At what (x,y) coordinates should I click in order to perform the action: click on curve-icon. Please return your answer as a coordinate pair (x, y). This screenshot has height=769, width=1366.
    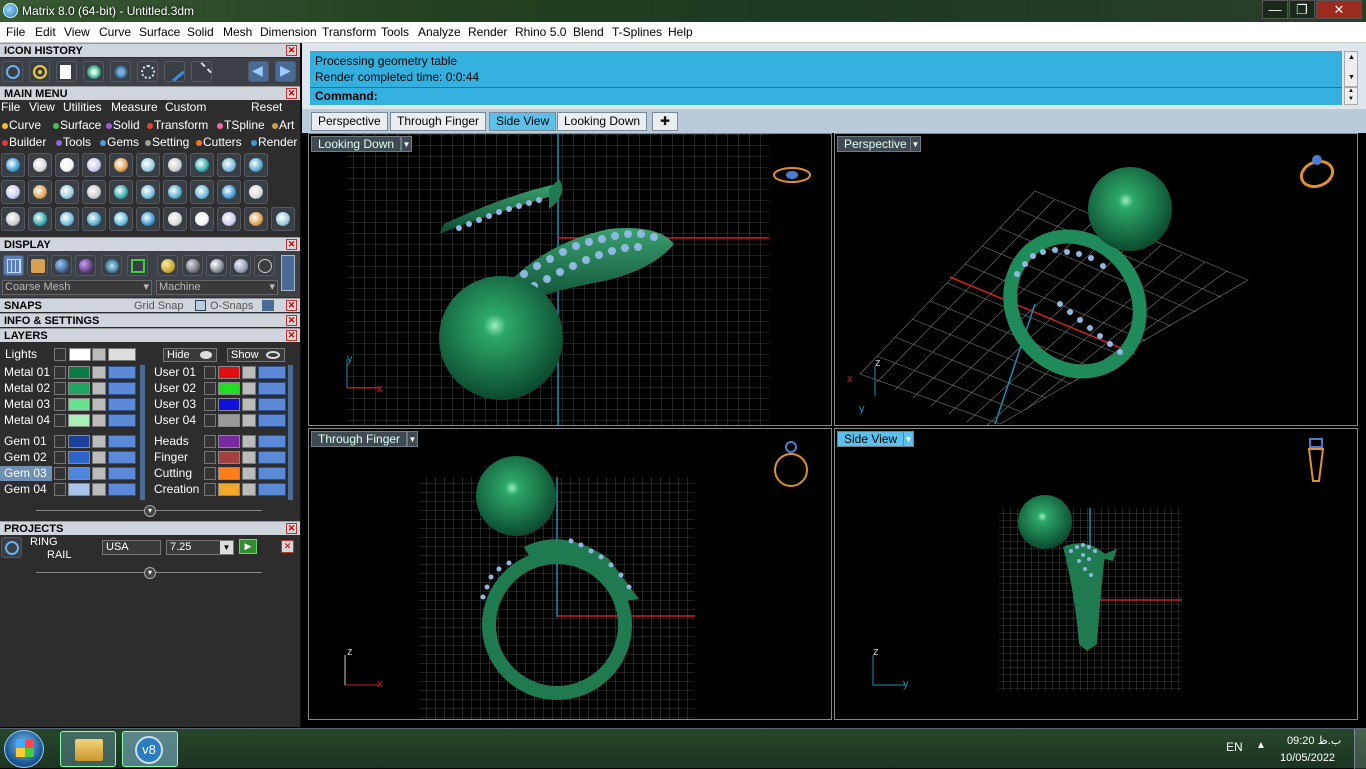
    Looking at the image, I should click on (174, 71).